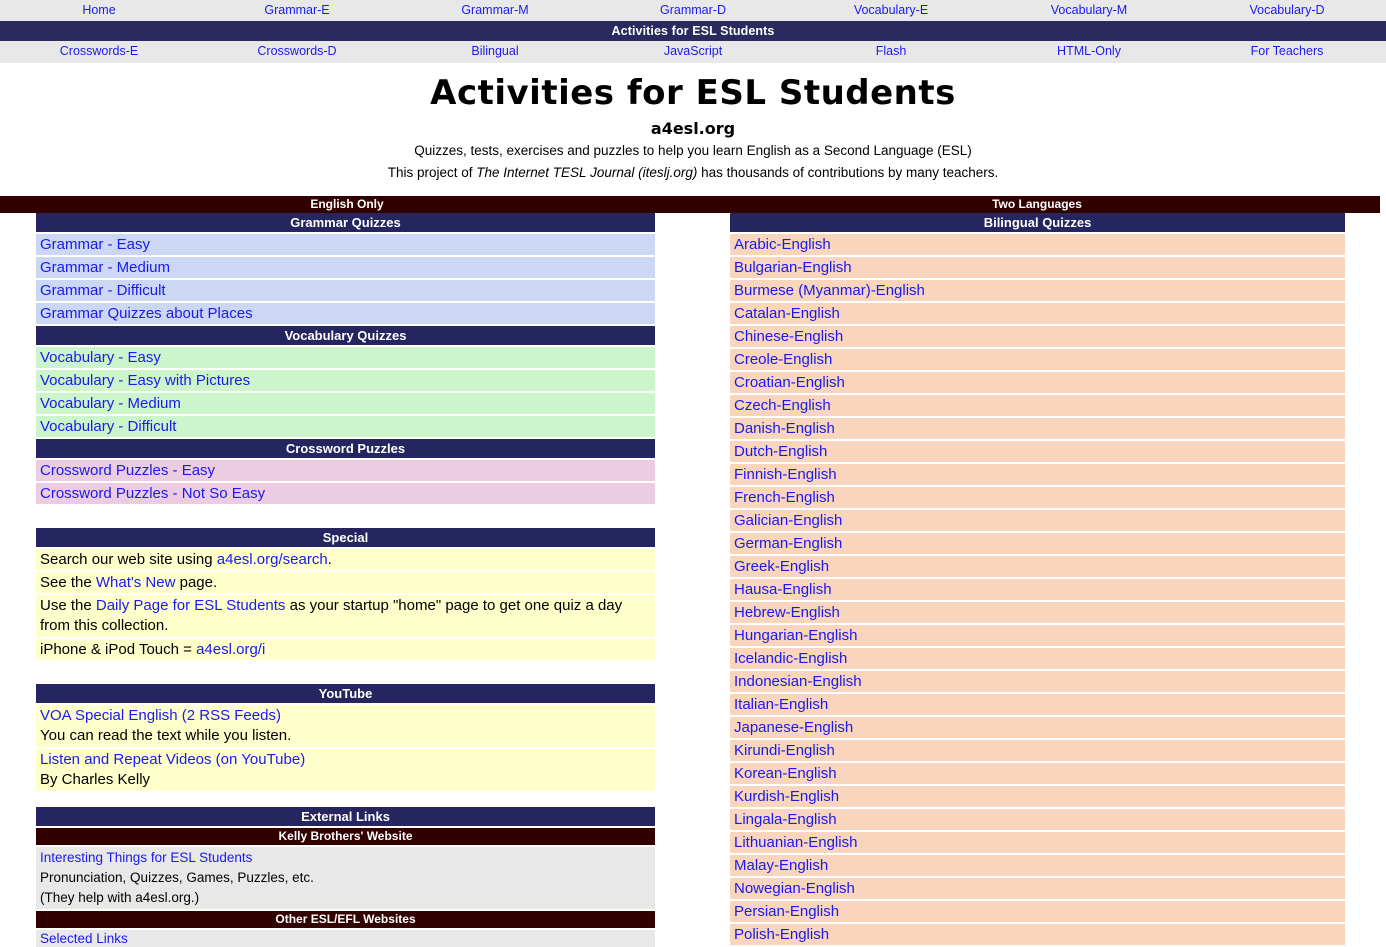  Describe the element at coordinates (345, 380) in the screenshot. I see `vocabulary-quiz-row: Vocabulary - Easy with Pictures` at that location.